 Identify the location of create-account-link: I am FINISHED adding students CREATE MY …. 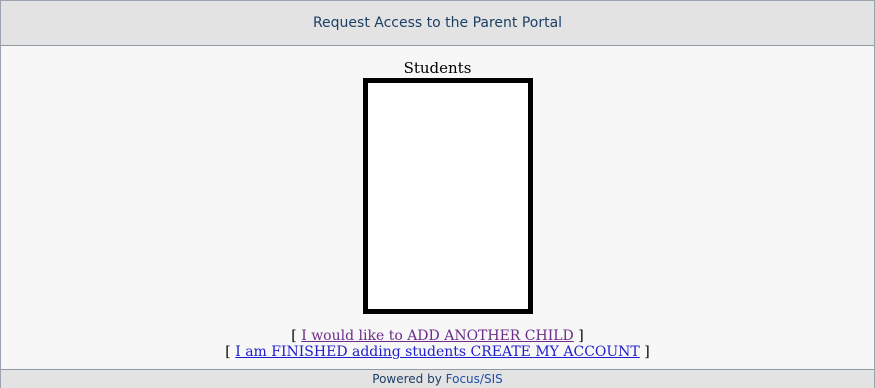
(437, 352).